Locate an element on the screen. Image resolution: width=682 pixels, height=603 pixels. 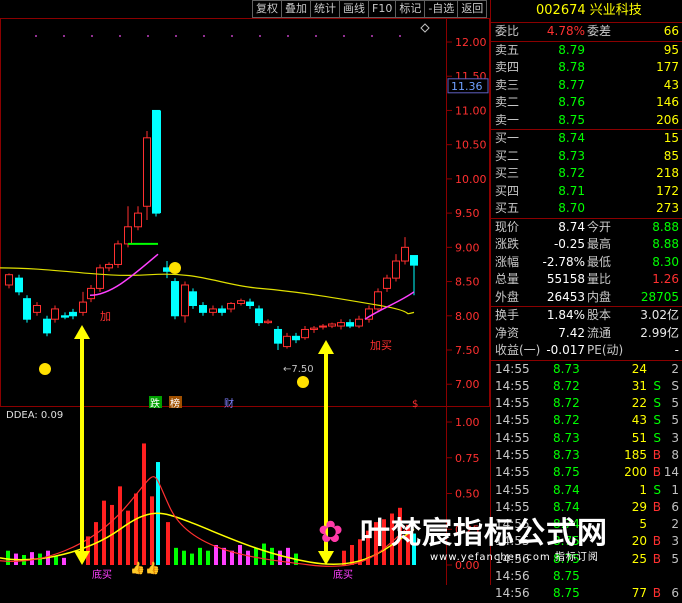
tick-row: 14:55 8.73 51 S 3 is located at coordinates (586, 438).